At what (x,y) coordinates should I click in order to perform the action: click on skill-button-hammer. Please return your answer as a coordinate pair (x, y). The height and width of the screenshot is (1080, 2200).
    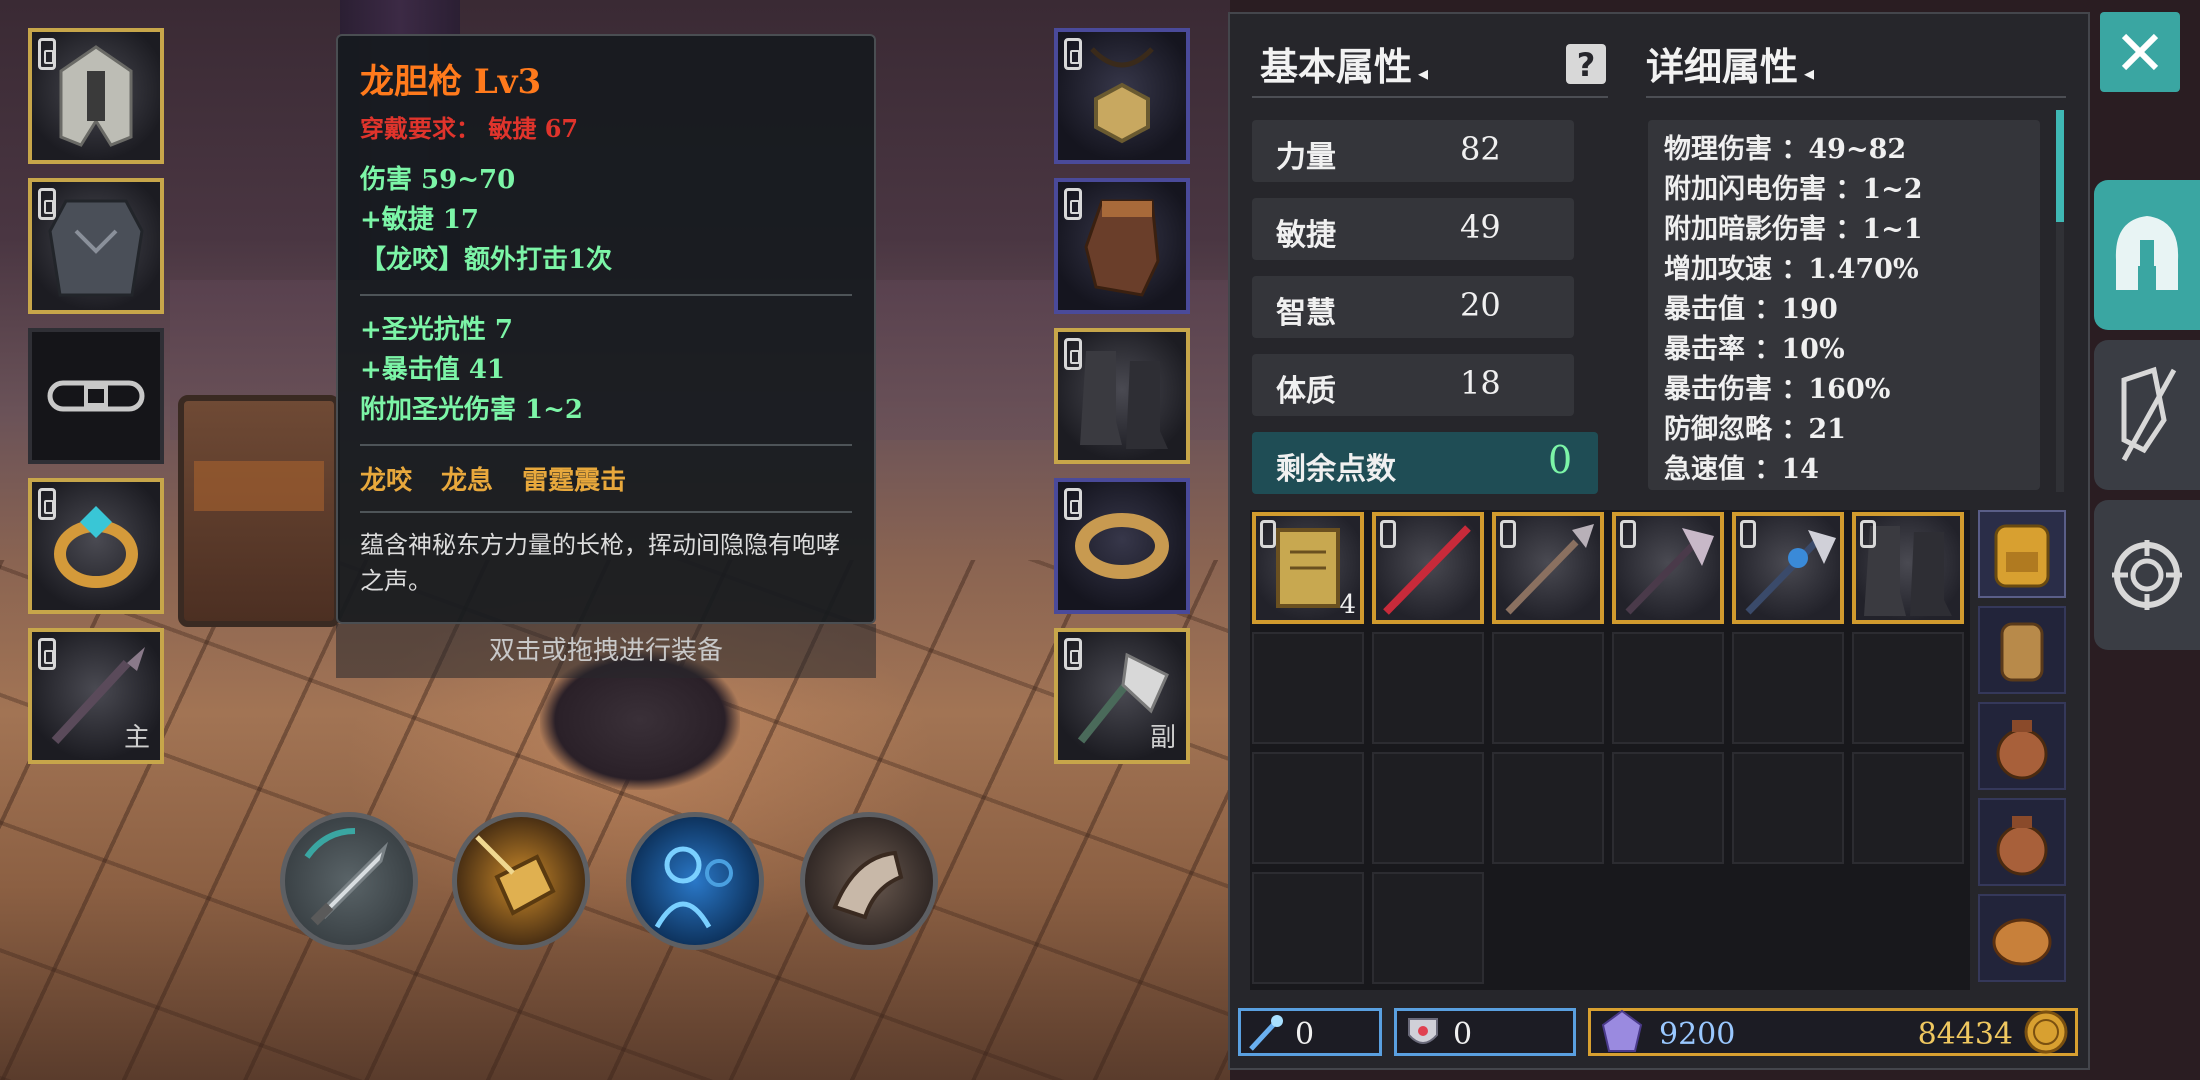
    Looking at the image, I should click on (521, 881).